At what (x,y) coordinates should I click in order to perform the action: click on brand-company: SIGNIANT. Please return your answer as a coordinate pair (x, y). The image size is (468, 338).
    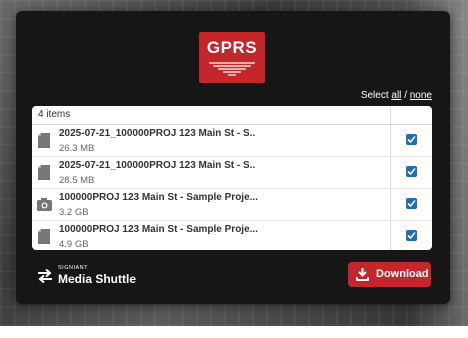
    Looking at the image, I should click on (73, 268).